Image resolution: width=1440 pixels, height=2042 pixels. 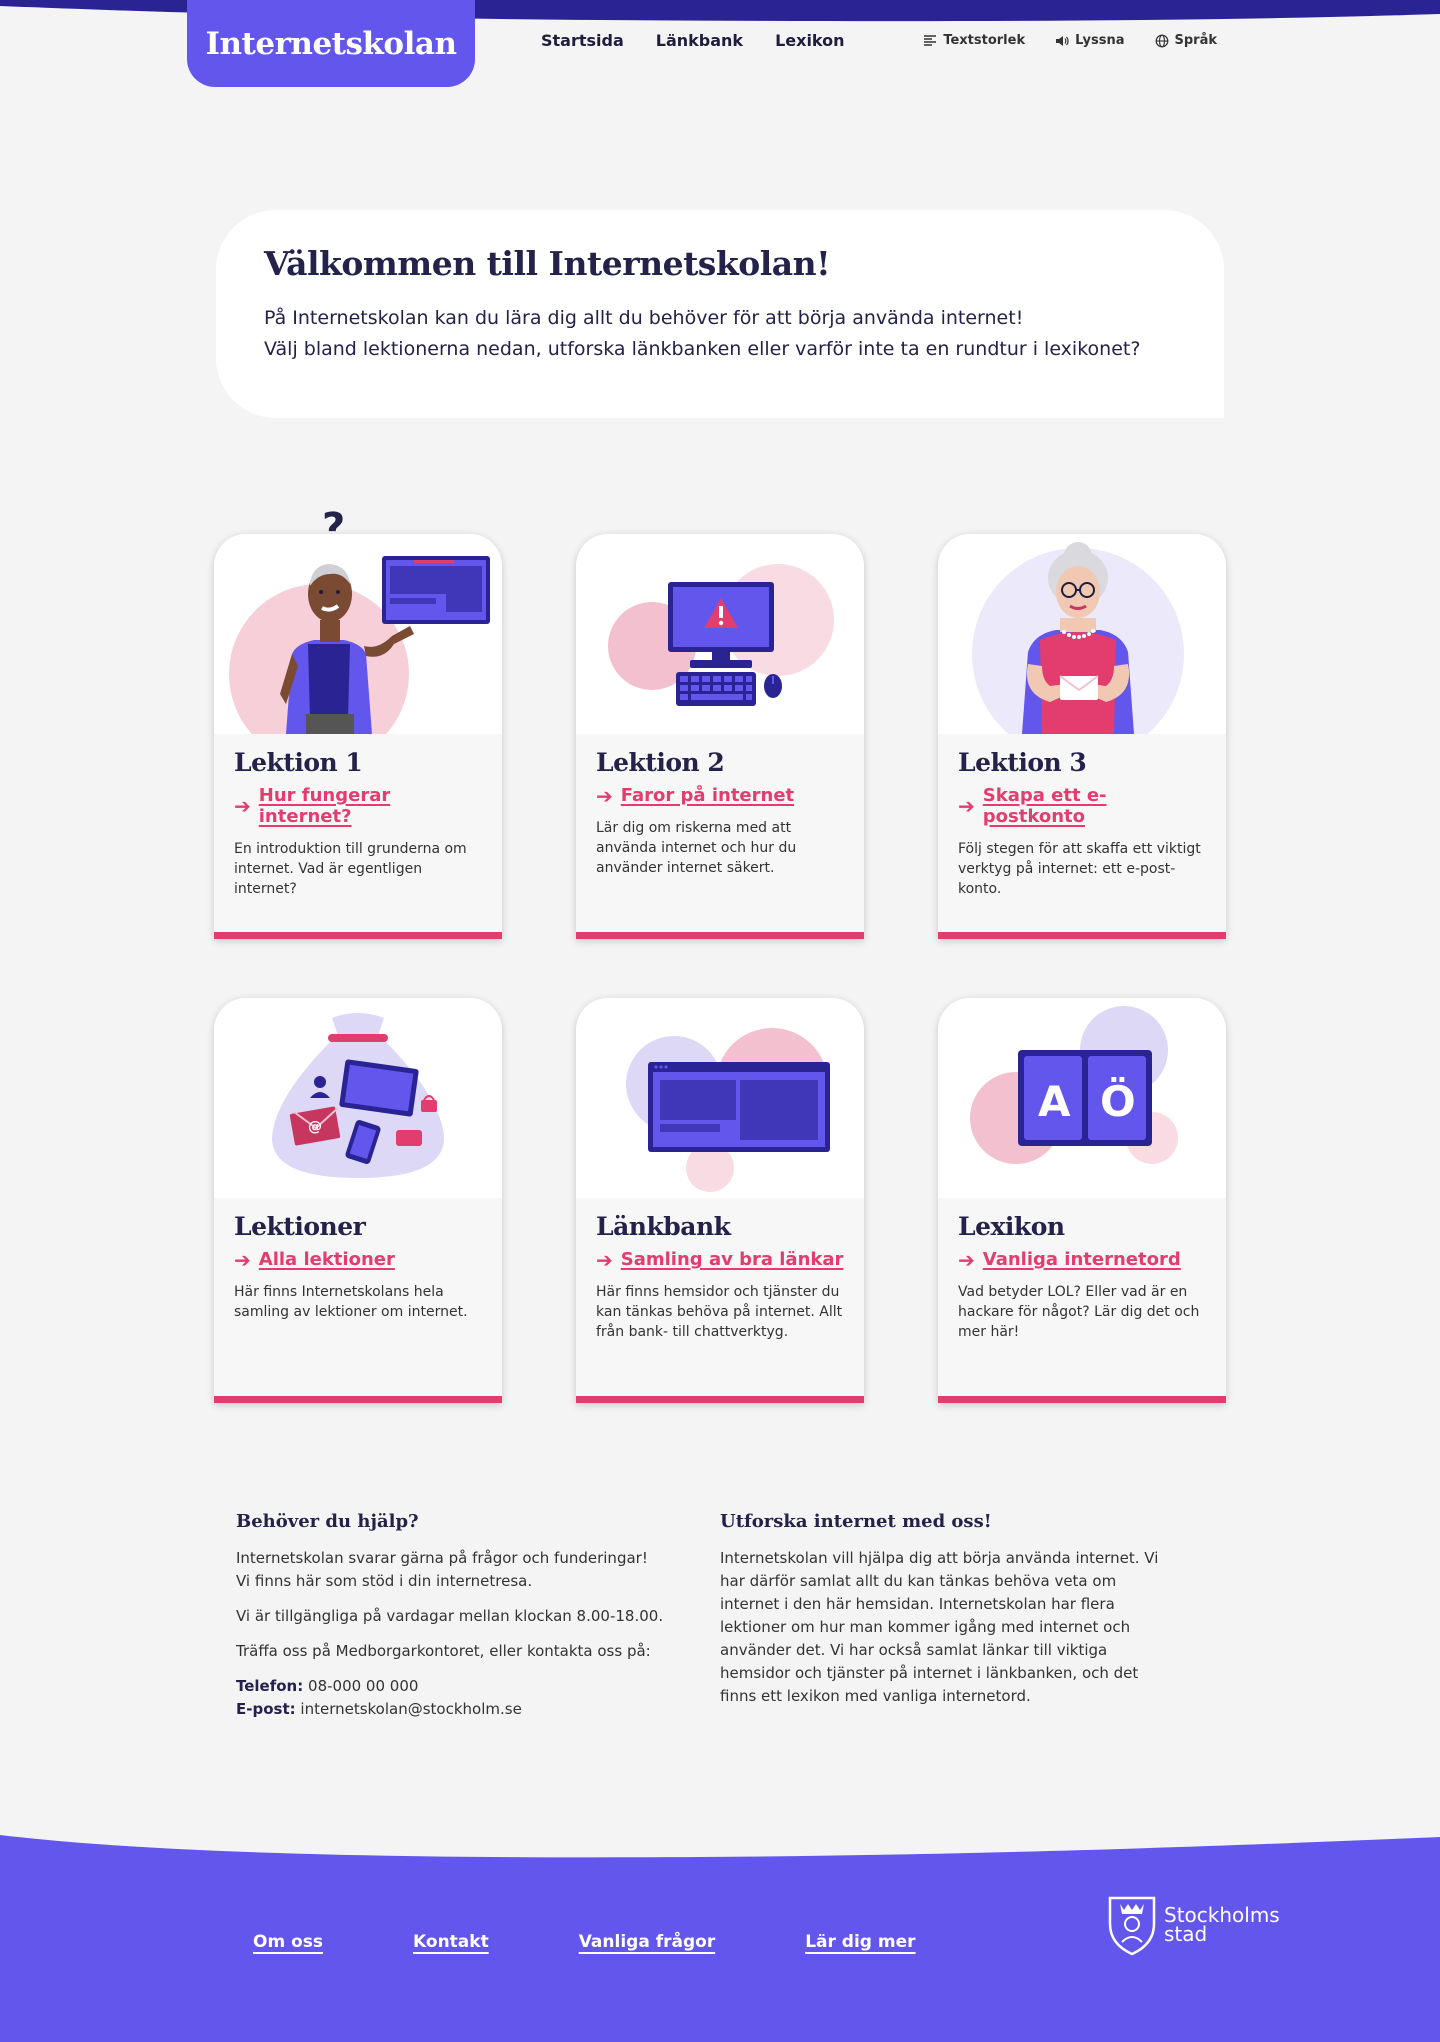 What do you see at coordinates (732, 1259) in the screenshot?
I see `card-link-label: Samling av bra länkar` at bounding box center [732, 1259].